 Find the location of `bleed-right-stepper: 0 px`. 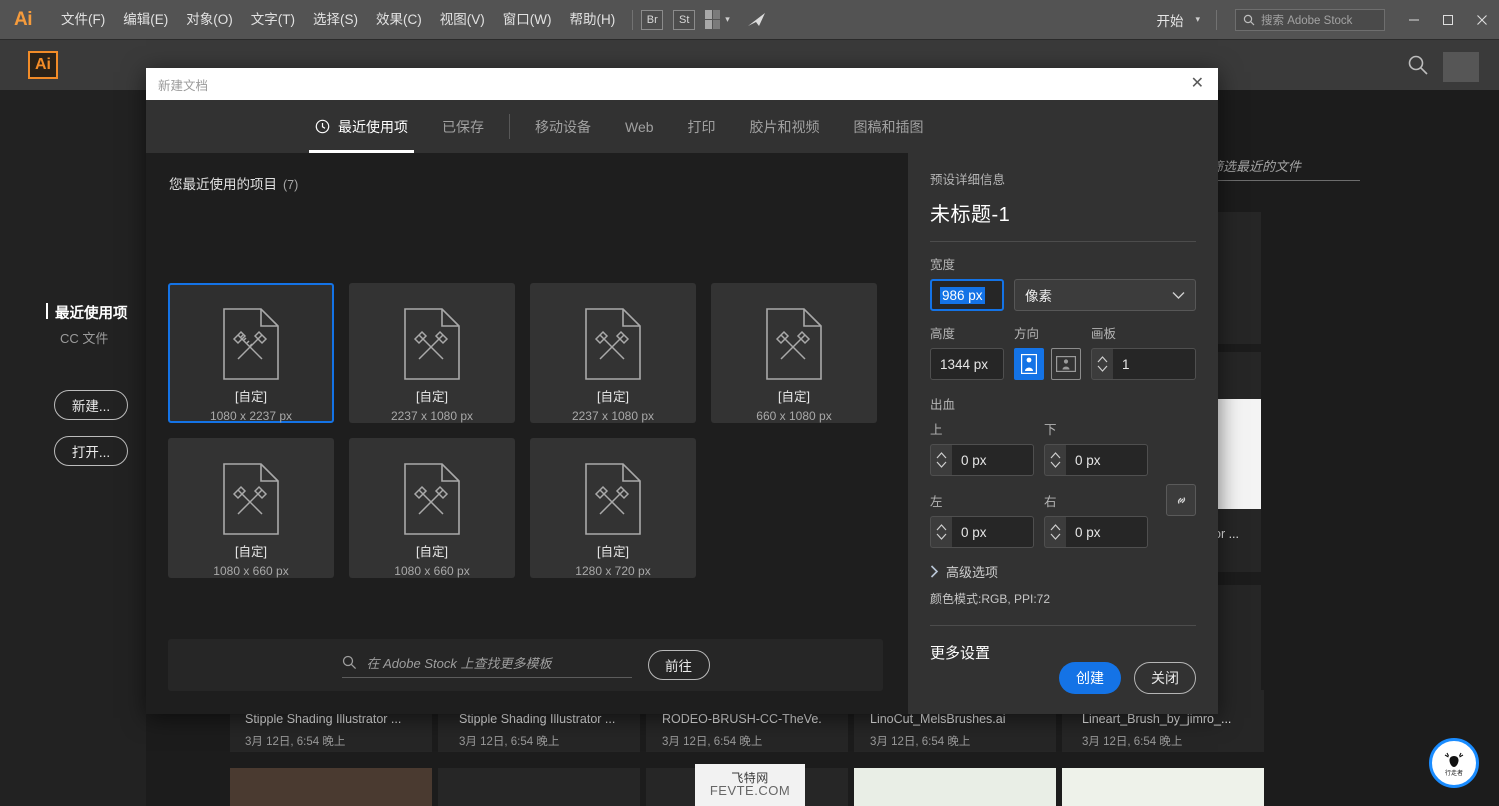

bleed-right-stepper: 0 px is located at coordinates (1096, 532).